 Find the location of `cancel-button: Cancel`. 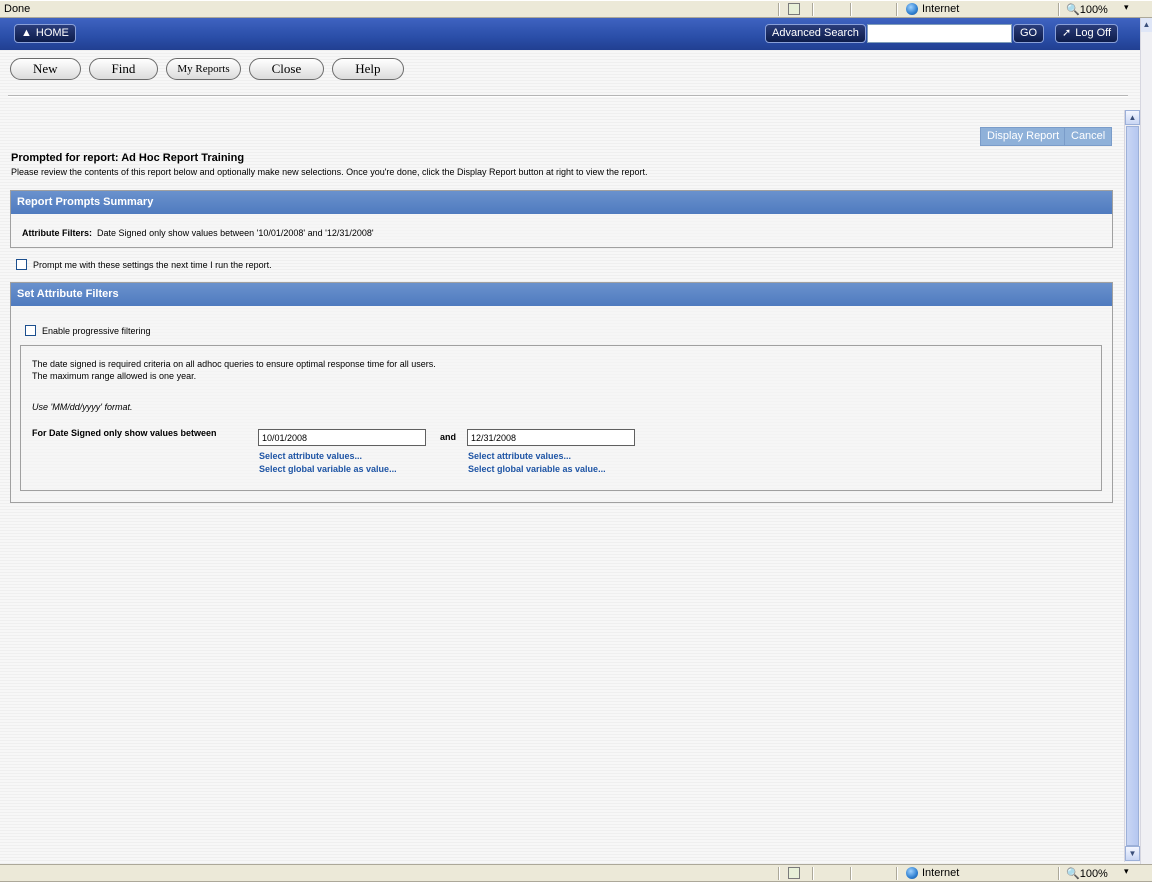

cancel-button: Cancel is located at coordinates (1088, 136).